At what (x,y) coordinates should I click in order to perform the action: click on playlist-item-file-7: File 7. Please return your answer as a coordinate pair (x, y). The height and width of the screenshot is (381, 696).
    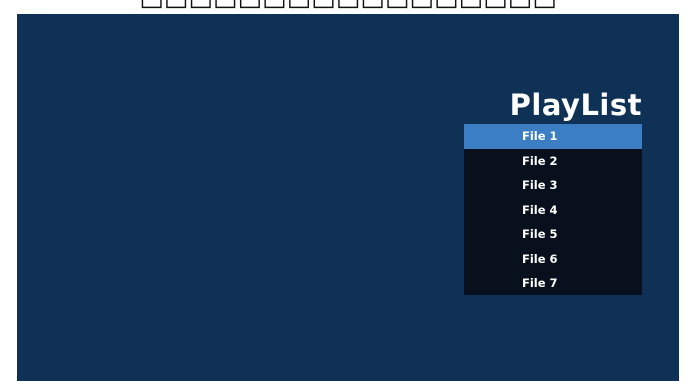
    Looking at the image, I should click on (553, 283).